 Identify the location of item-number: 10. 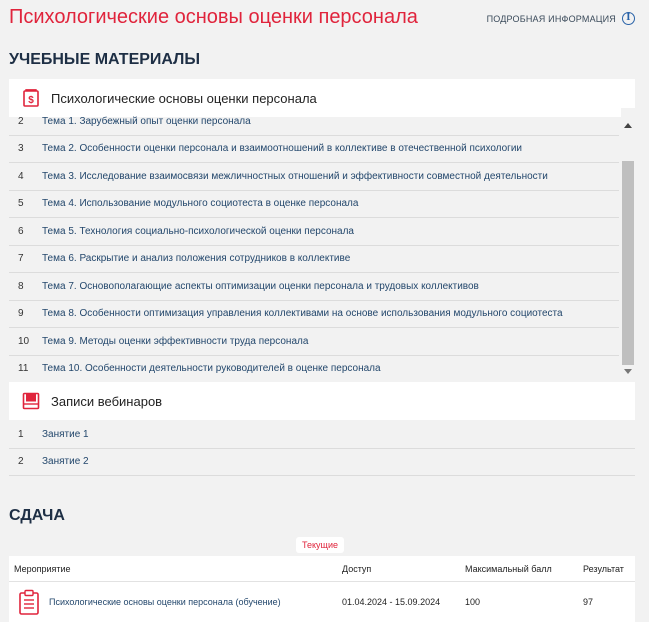
(24, 341).